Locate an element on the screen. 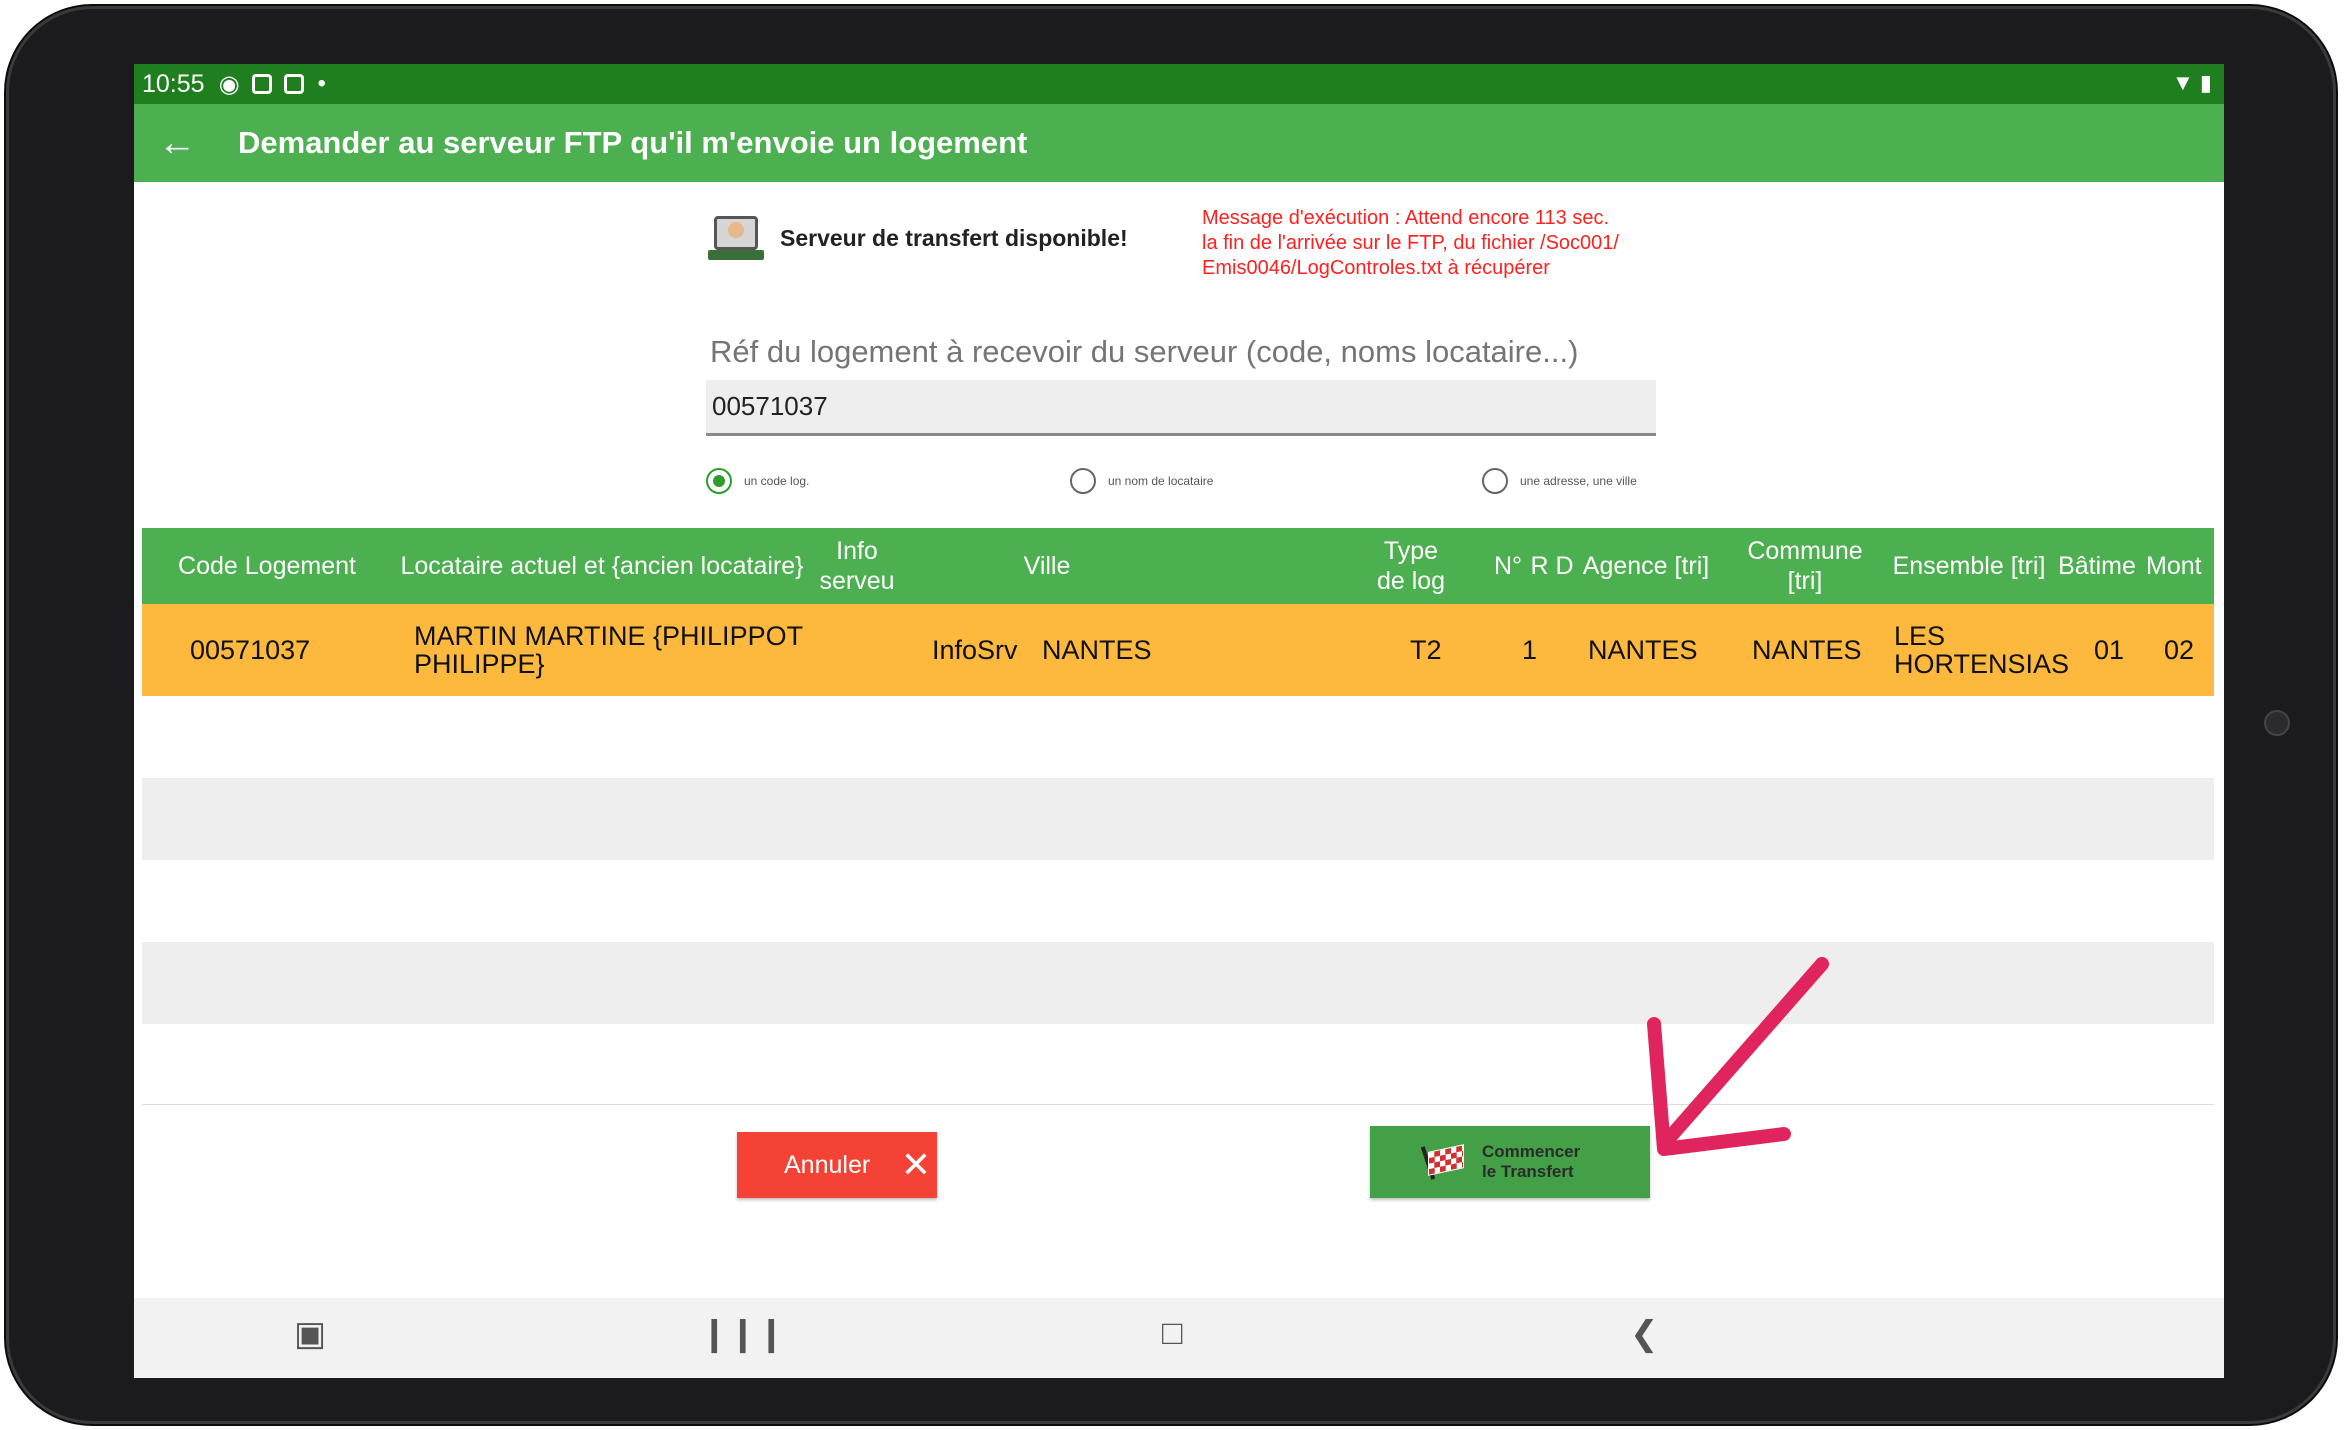 The image size is (2348, 1430). cell-type: T2 is located at coordinates (1426, 650).